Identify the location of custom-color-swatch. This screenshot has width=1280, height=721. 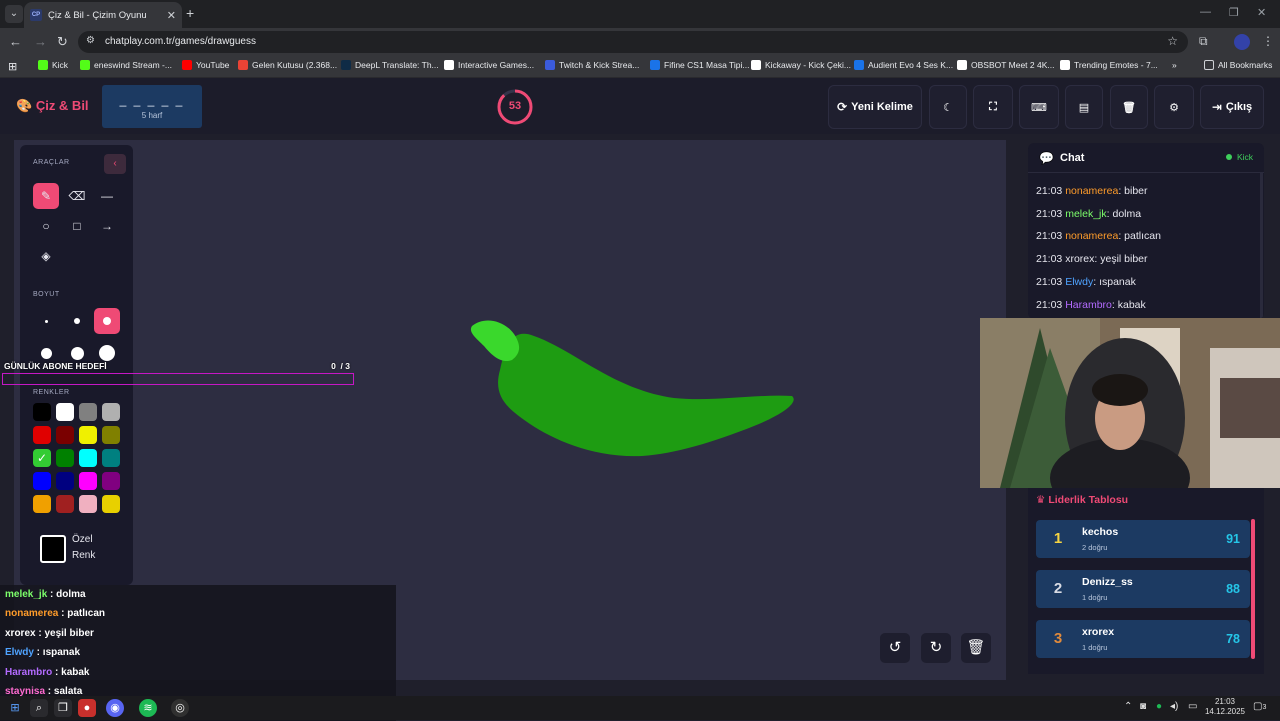
(53, 549).